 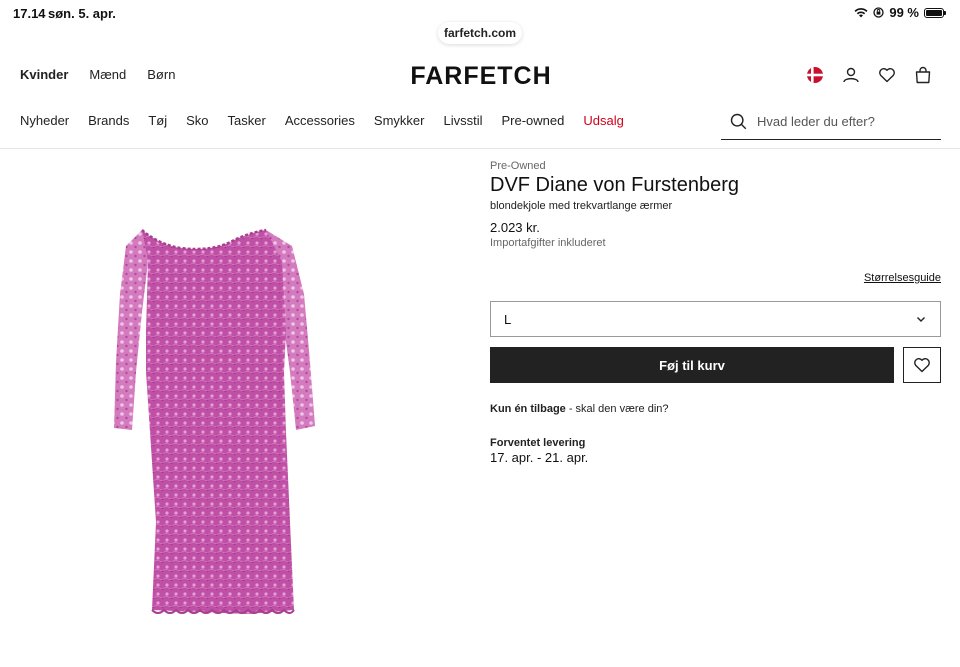 I want to click on product-brand: DVF Diane von Furstenberg, so click(x=715, y=185).